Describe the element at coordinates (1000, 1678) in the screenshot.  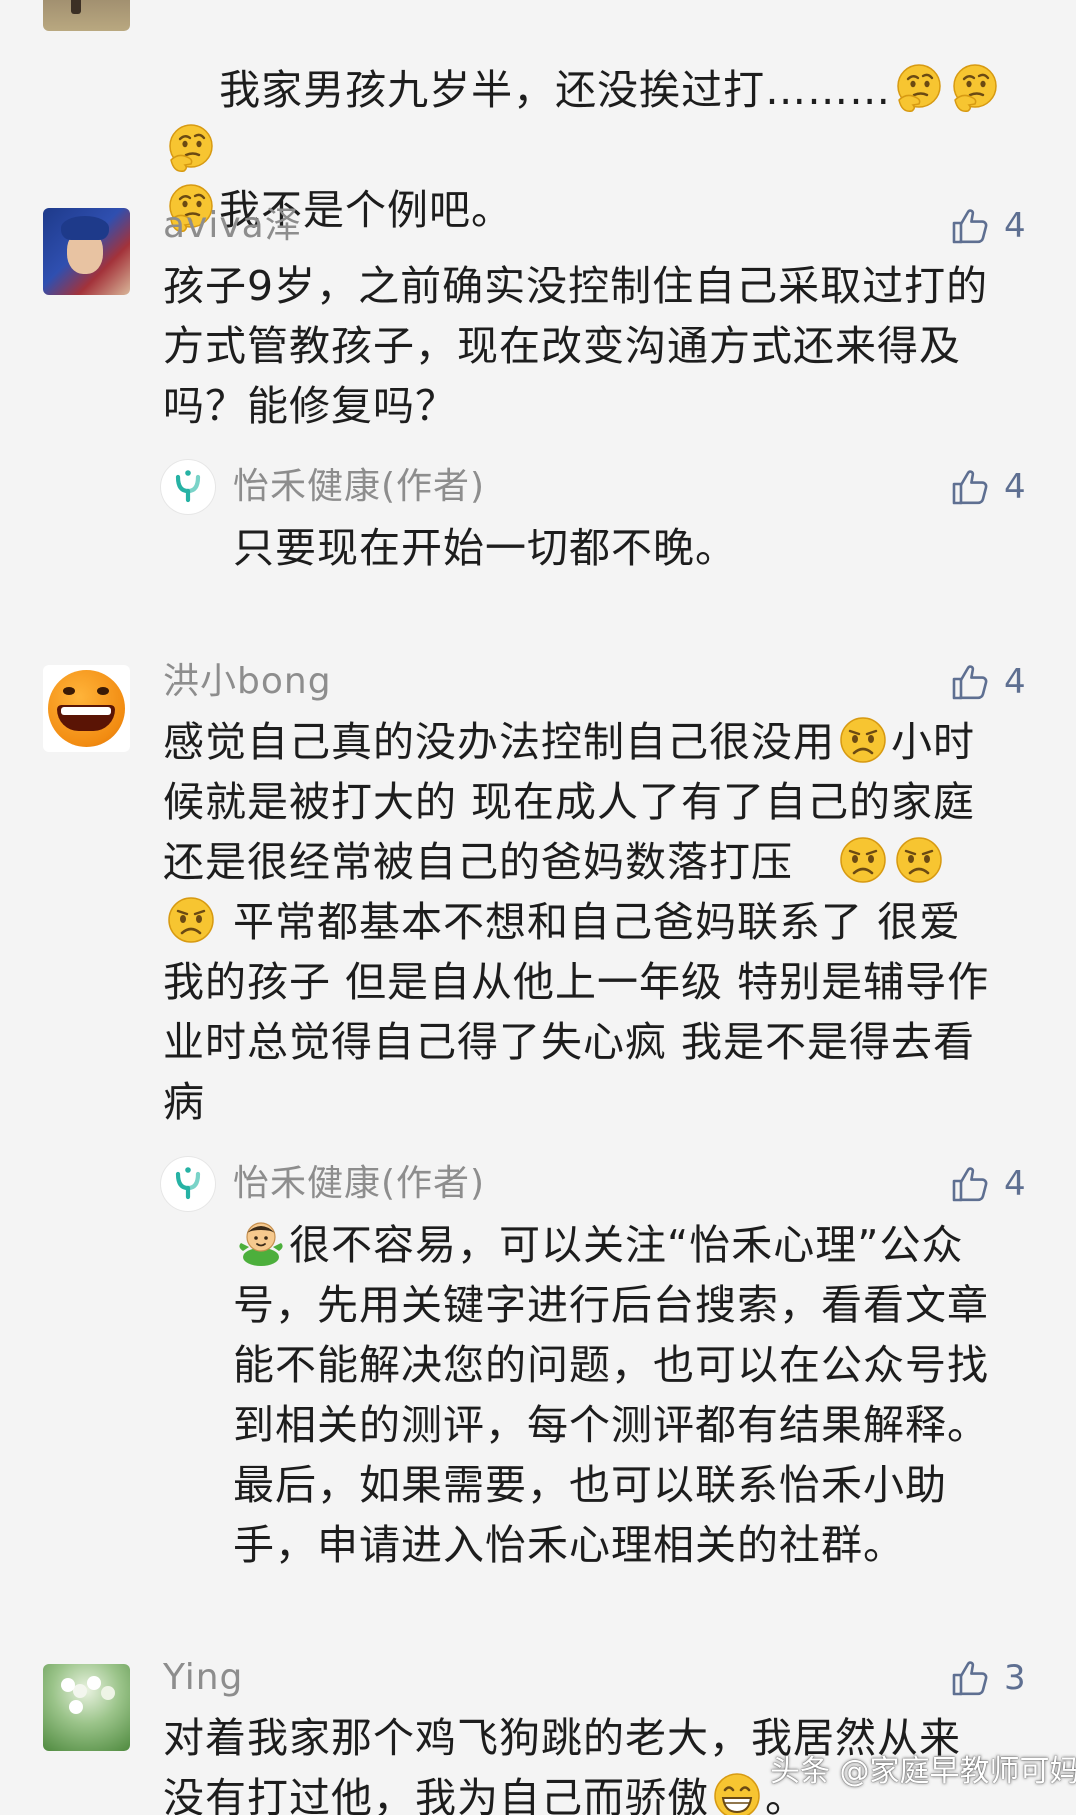
I see `like-button: 3` at that location.